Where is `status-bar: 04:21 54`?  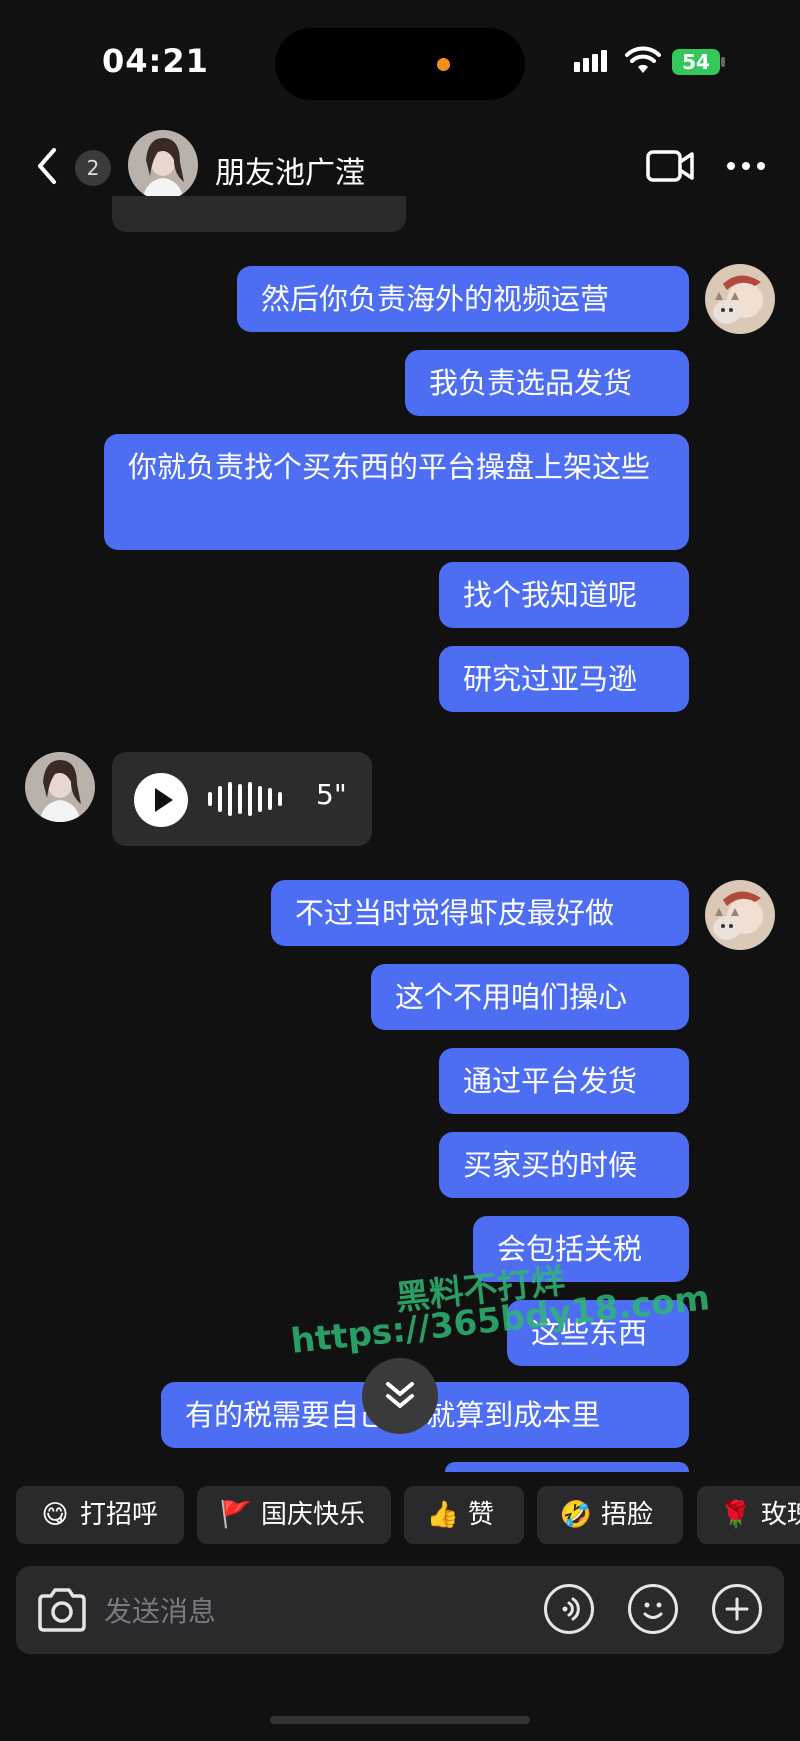 status-bar: 04:21 54 is located at coordinates (400, 60).